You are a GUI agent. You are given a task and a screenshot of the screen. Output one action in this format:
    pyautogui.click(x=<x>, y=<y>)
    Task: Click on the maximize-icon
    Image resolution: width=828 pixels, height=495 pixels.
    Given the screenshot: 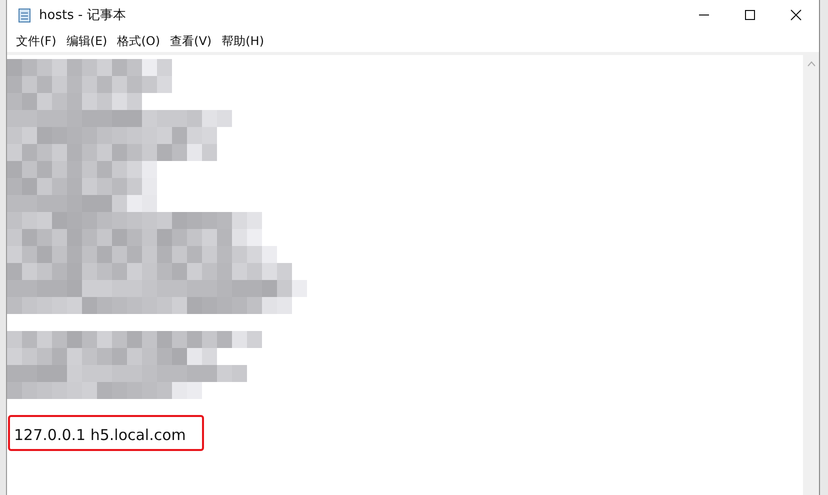 What is the action you would take?
    pyautogui.click(x=750, y=15)
    